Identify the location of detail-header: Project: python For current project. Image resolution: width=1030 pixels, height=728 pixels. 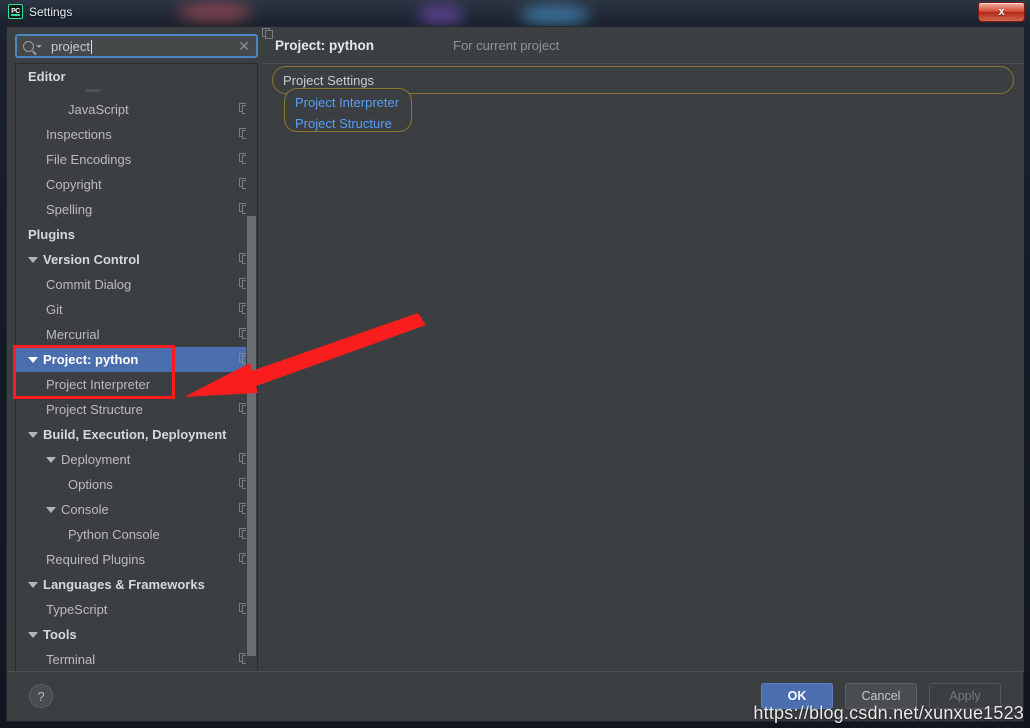
(643, 46).